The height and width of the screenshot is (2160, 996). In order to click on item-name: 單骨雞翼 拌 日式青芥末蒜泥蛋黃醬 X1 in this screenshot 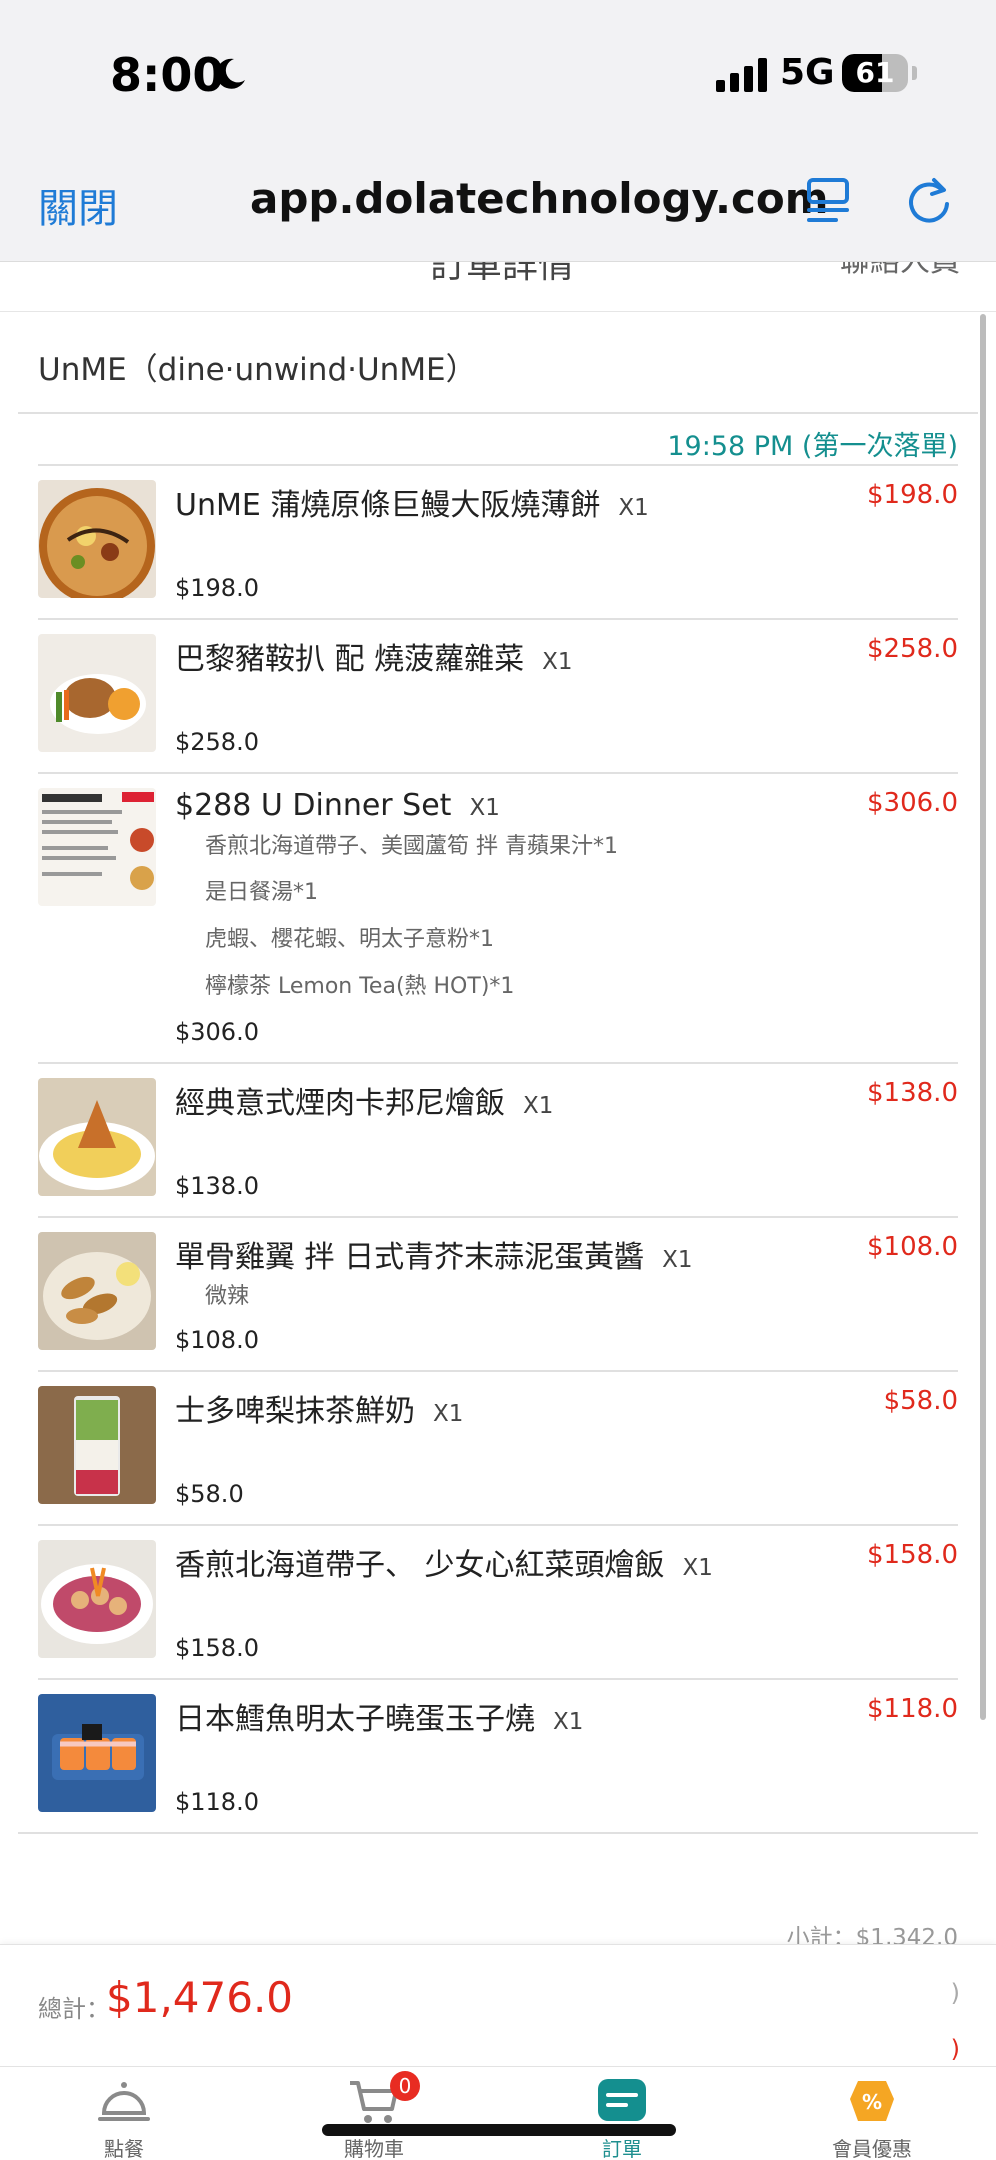, I will do `click(434, 1257)`.